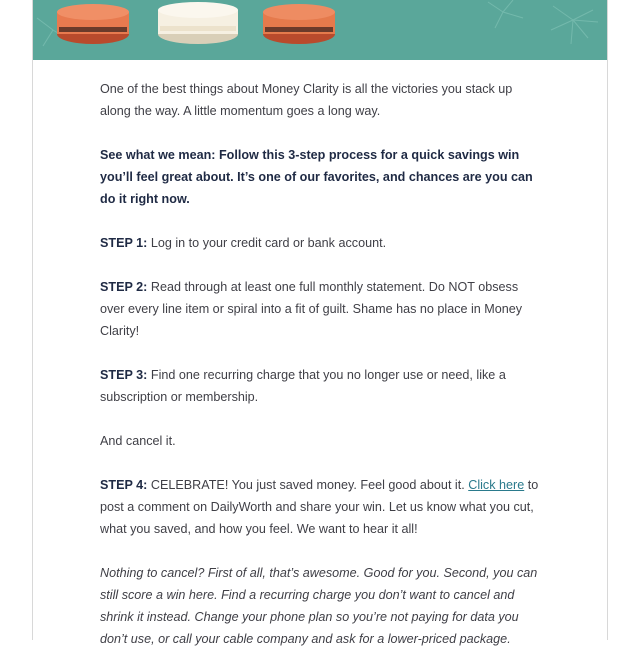 This screenshot has height=672, width=640. What do you see at coordinates (198, 23) in the screenshot?
I see `macaron-cream` at bounding box center [198, 23].